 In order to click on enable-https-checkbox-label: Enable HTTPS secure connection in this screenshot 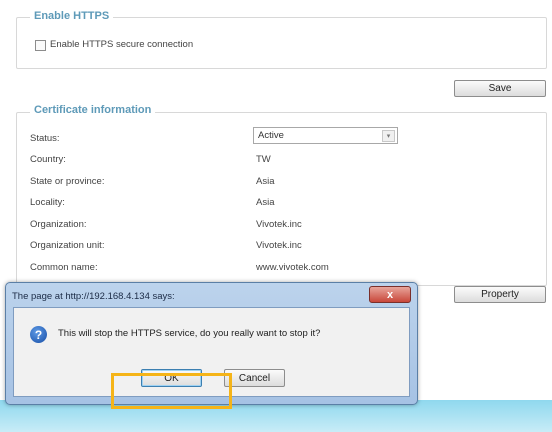, I will do `click(121, 44)`.